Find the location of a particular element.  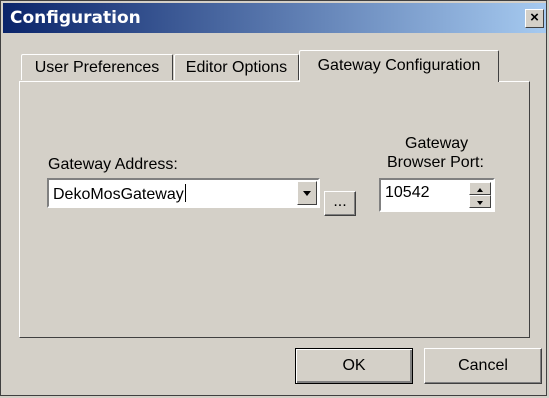

tab-editor-options: Editor Options is located at coordinates (236, 67).